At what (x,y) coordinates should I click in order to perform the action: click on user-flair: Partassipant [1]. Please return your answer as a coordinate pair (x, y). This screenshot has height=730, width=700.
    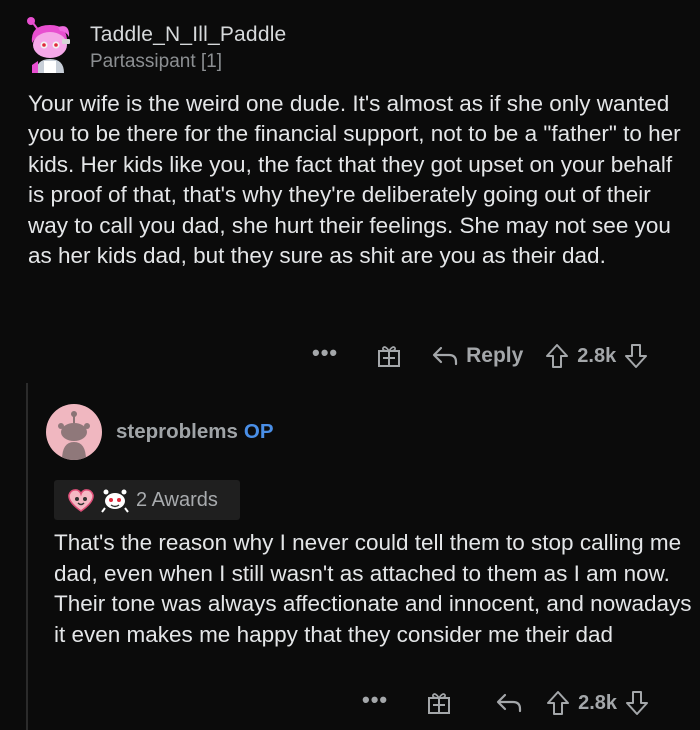
    Looking at the image, I should click on (156, 61).